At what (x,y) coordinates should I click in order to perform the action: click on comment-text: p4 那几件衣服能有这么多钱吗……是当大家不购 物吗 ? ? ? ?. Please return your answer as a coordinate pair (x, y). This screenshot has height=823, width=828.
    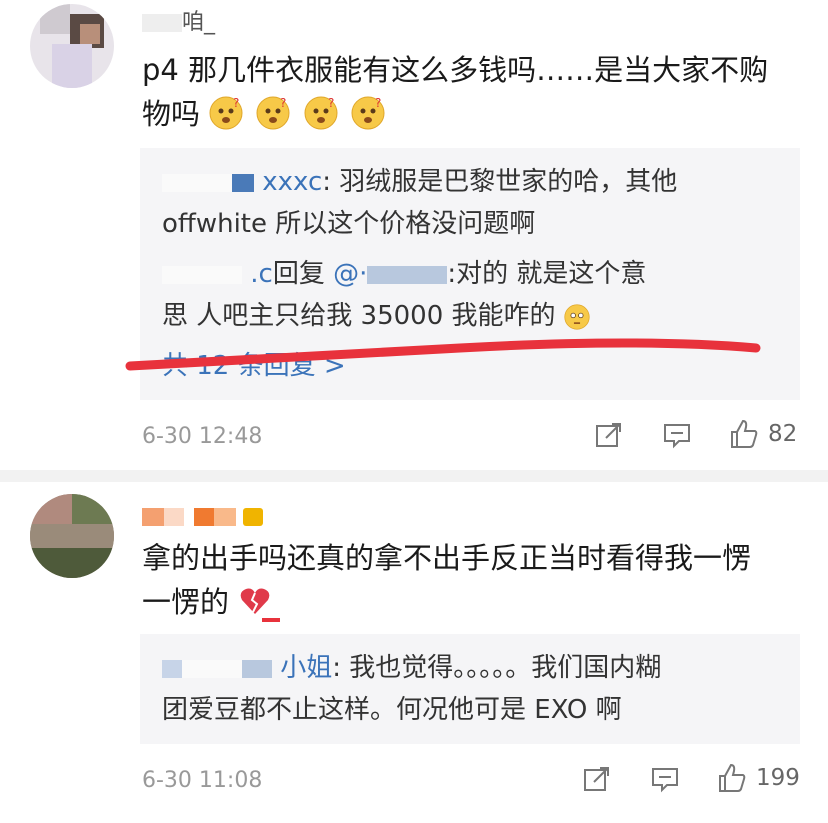
    Looking at the image, I should click on (472, 92).